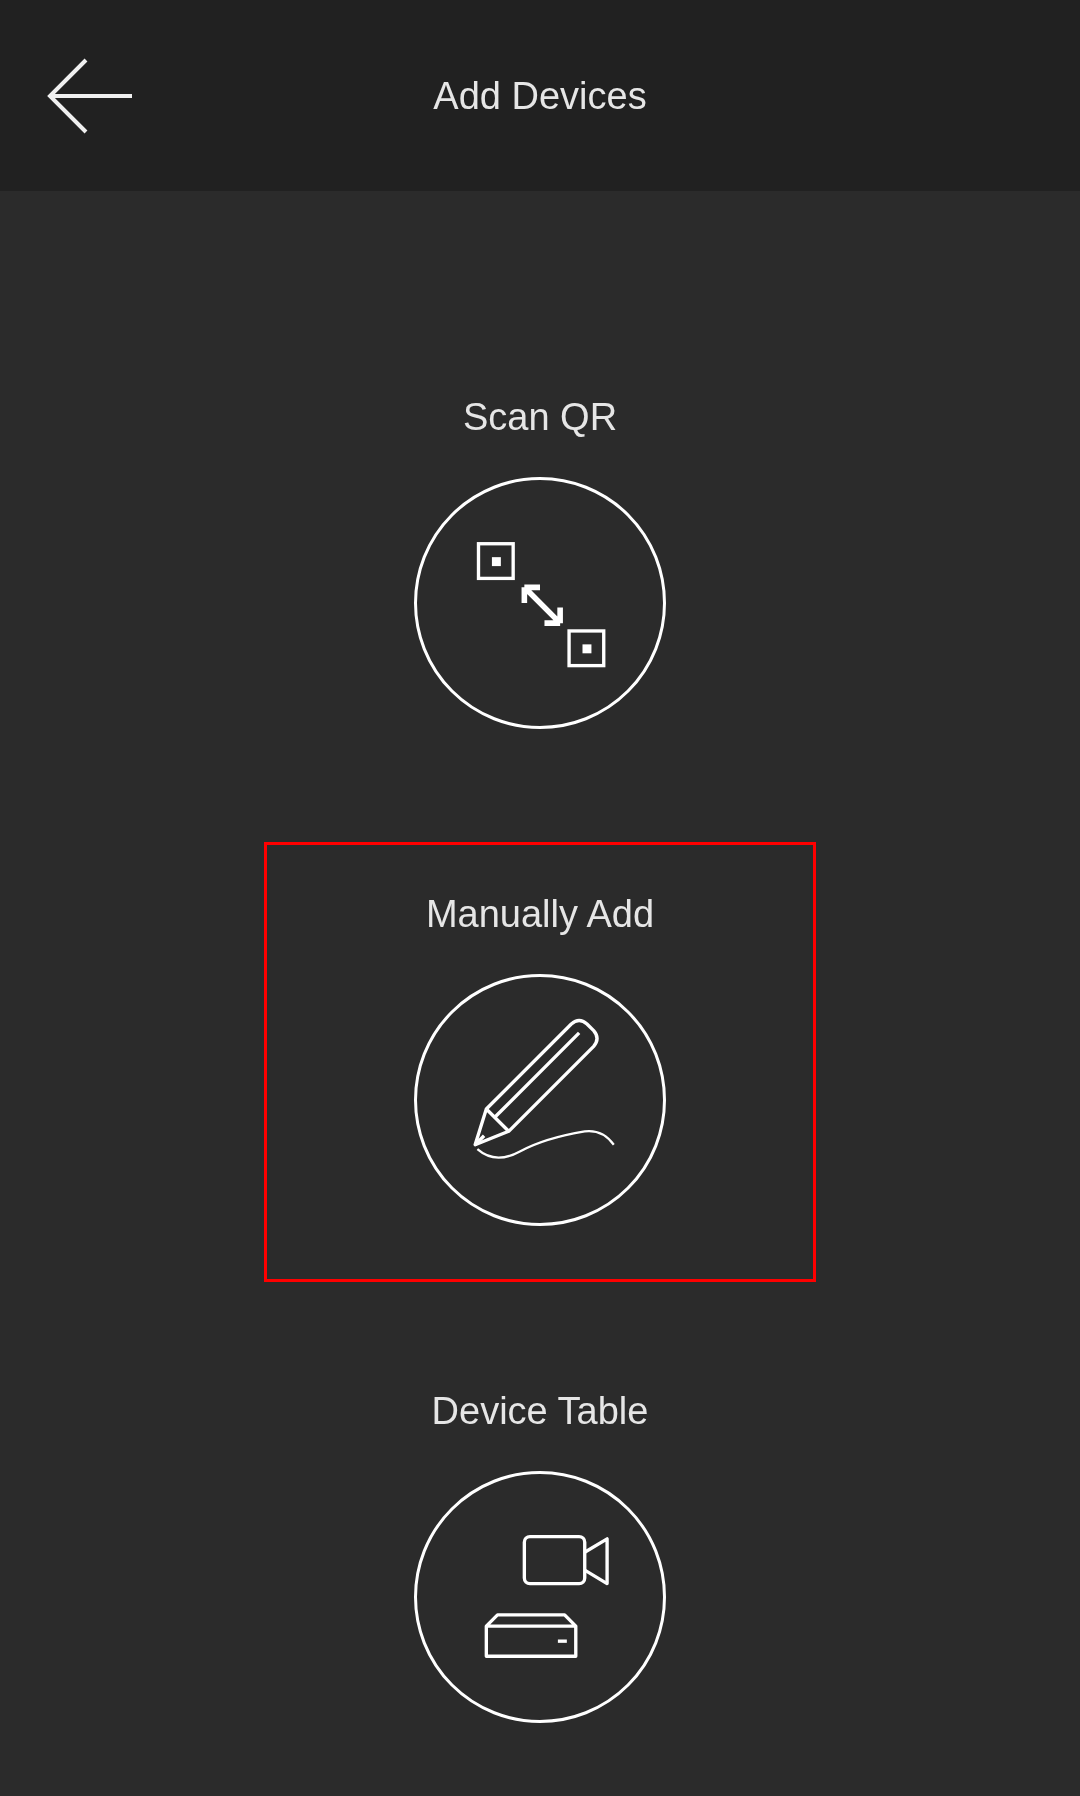 This screenshot has height=1796, width=1080. What do you see at coordinates (90, 96) in the screenshot?
I see `back-arrow-icon` at bounding box center [90, 96].